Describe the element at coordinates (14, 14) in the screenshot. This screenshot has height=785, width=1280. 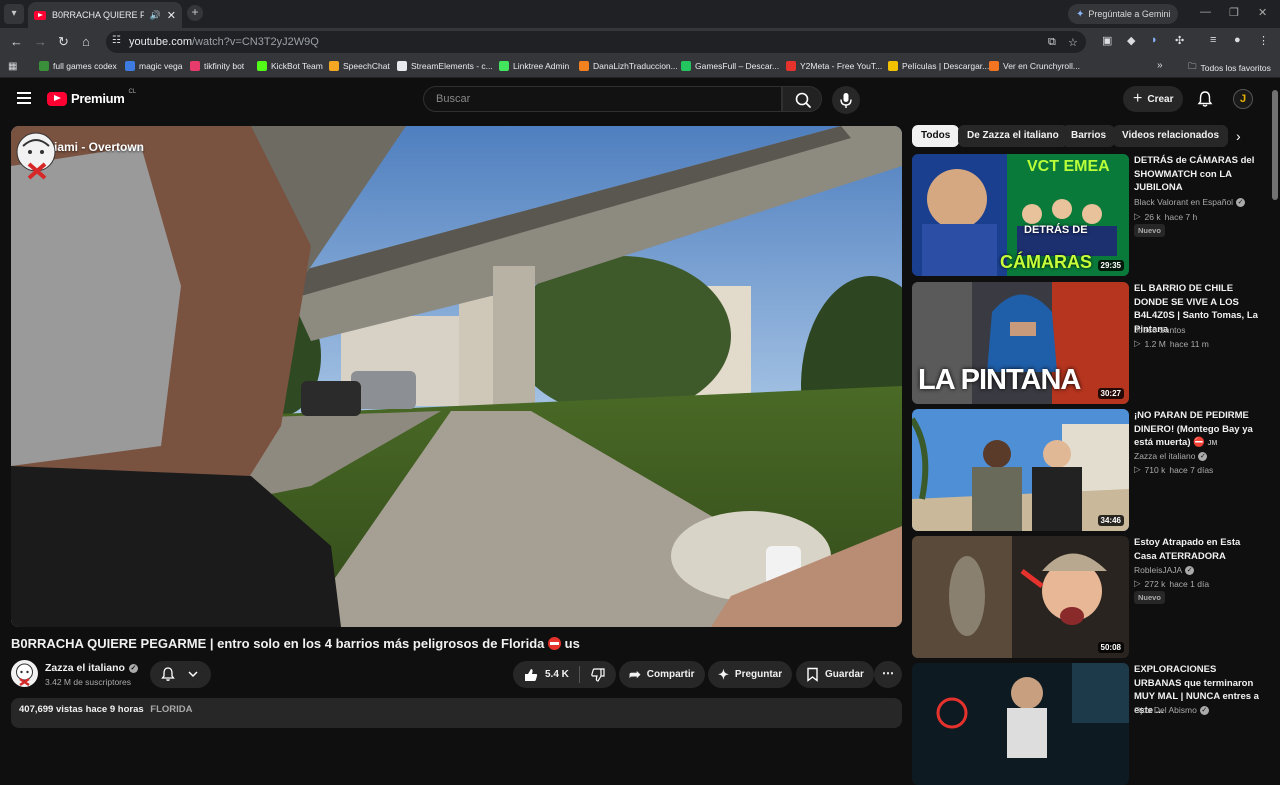
I see `tab-search-button: ▾` at that location.